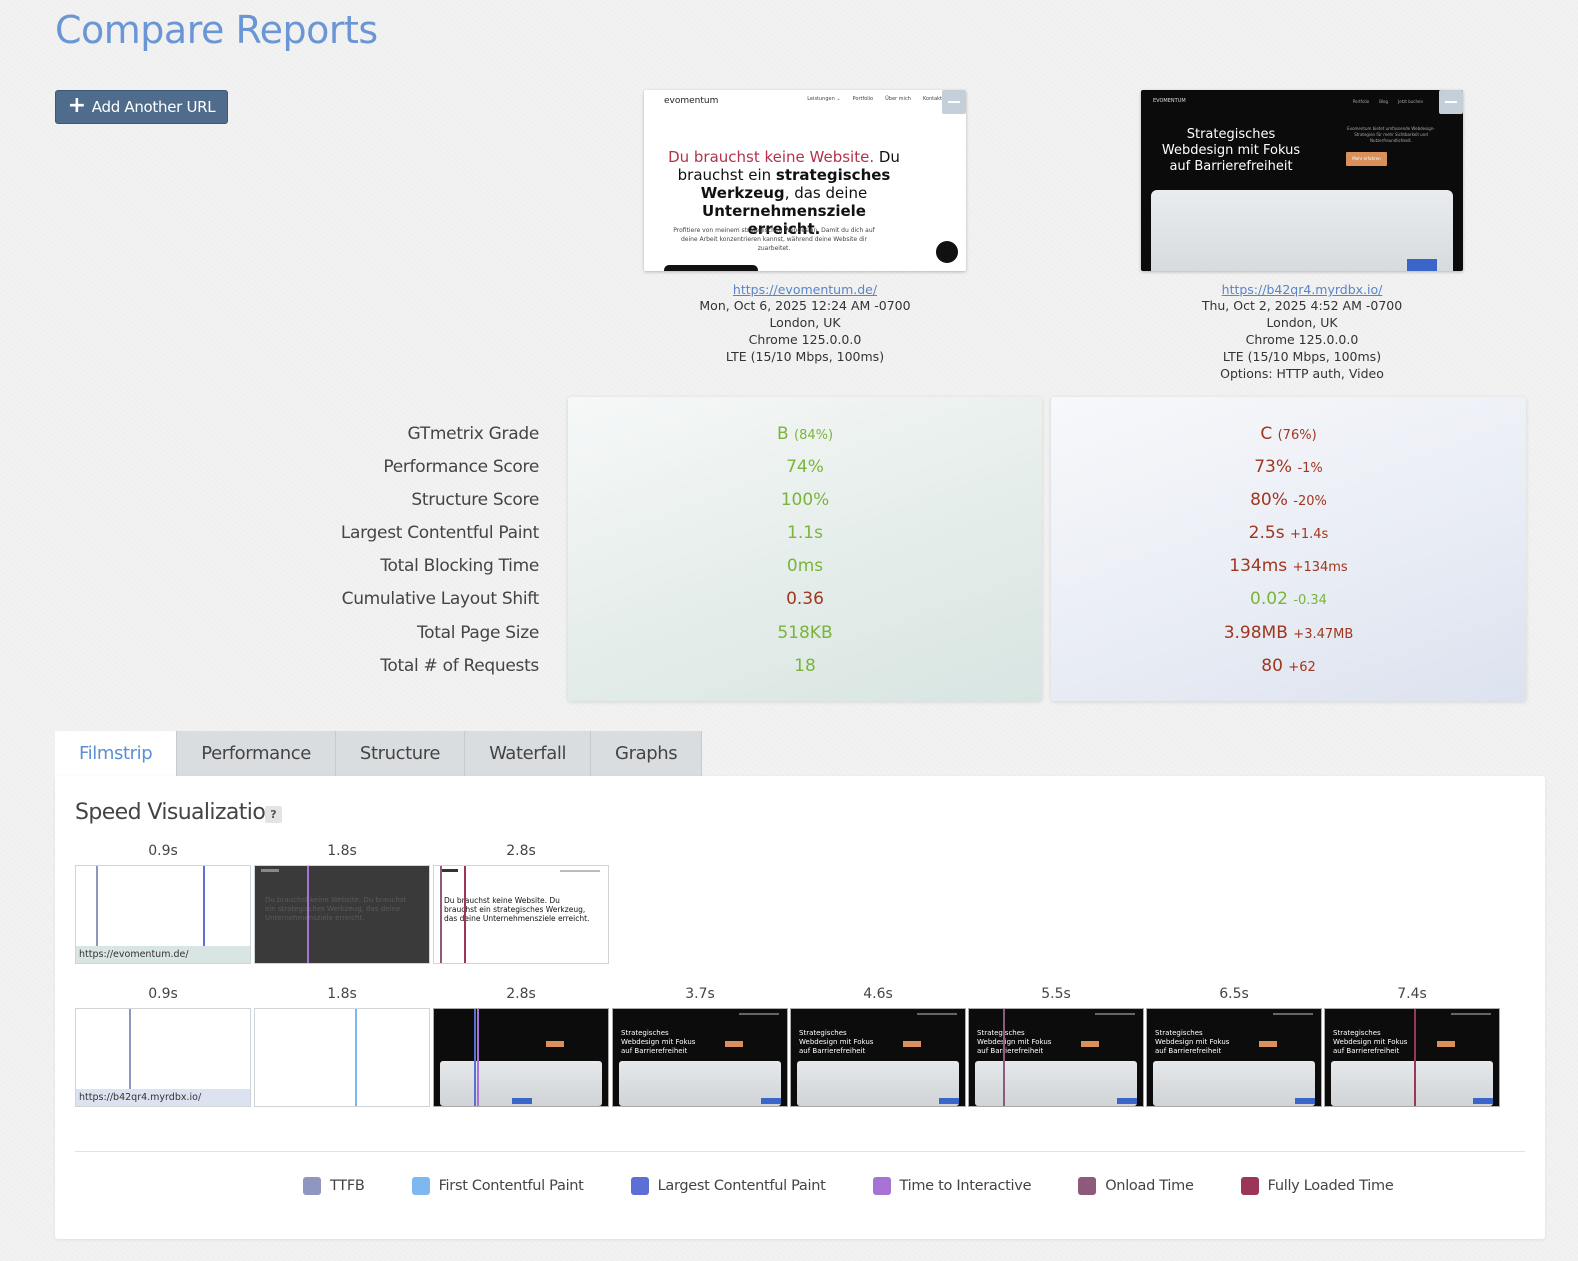 The width and height of the screenshot is (1578, 1261). Describe the element at coordinates (1366, 159) in the screenshot. I see `site-cta-button: Mehr erfahren` at that location.